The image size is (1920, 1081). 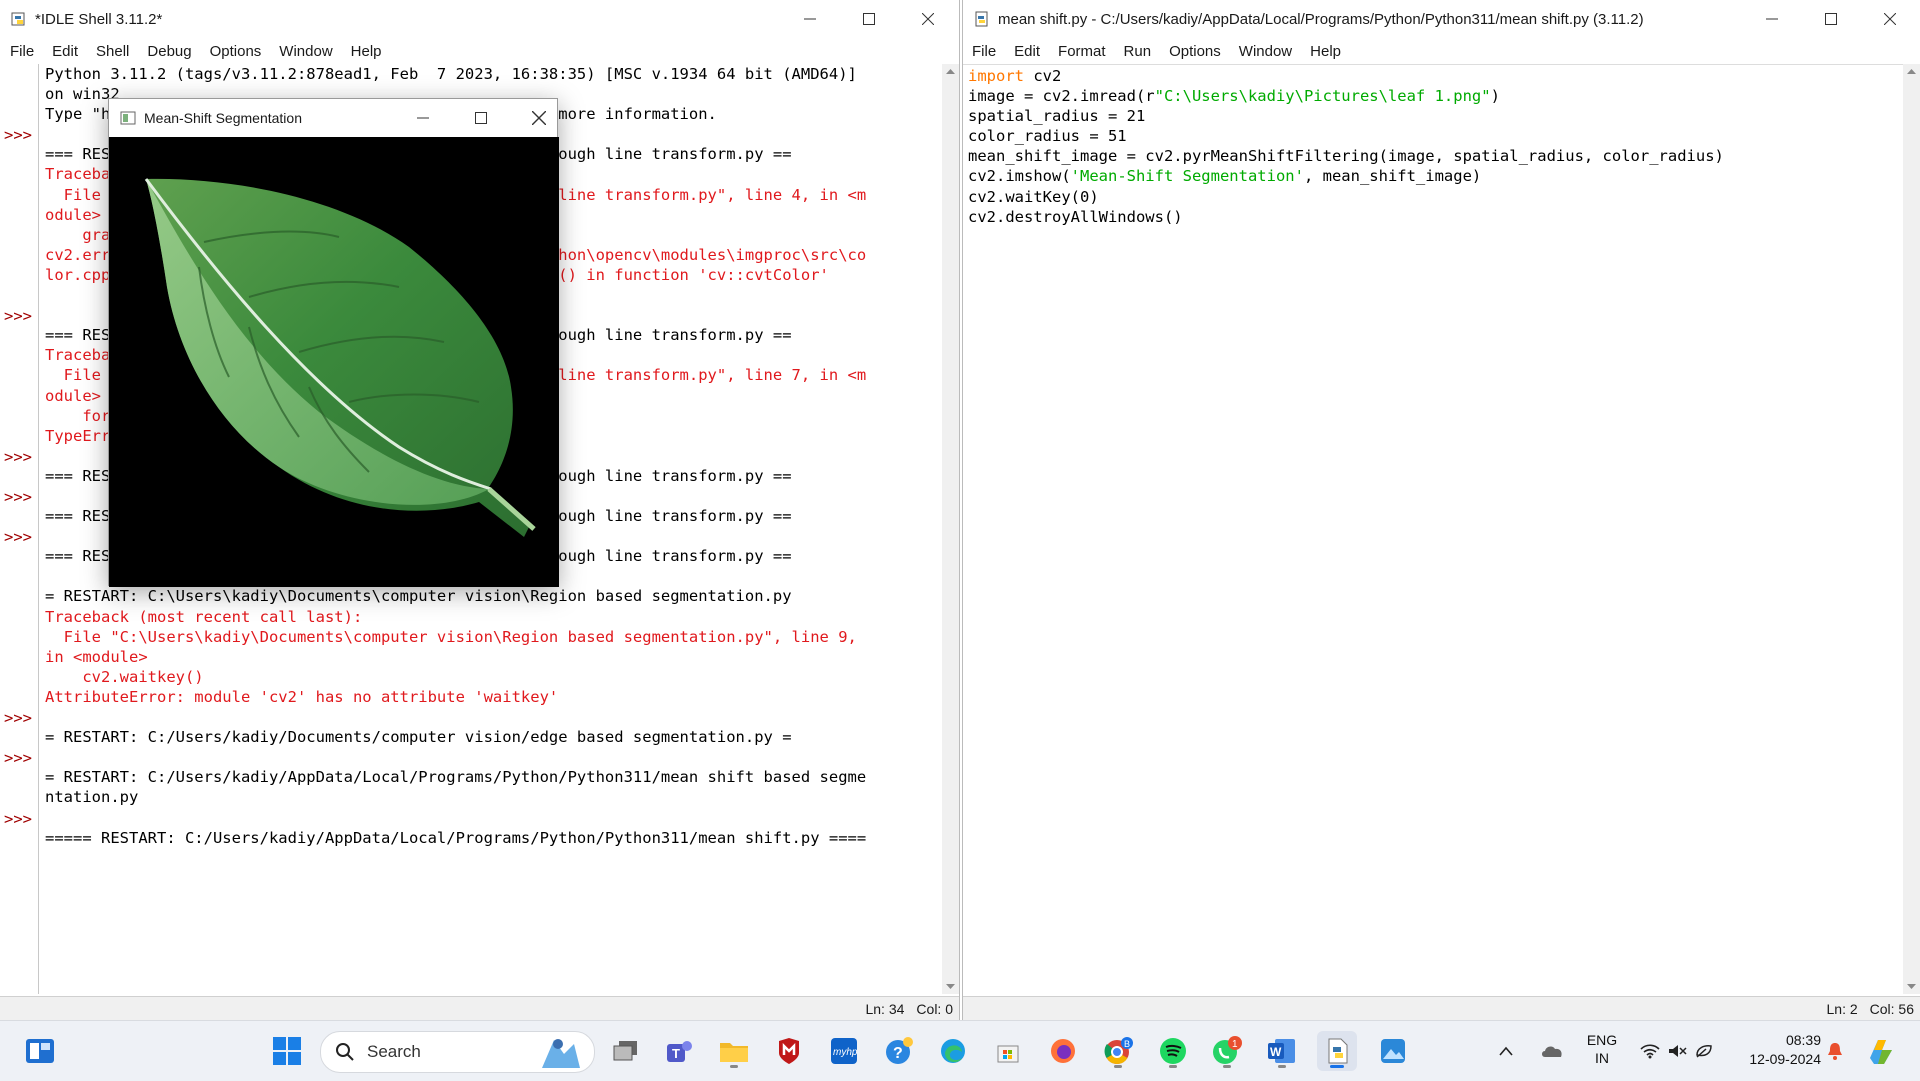 What do you see at coordinates (734, 1051) in the screenshot?
I see `taskbar-file-explorer` at bounding box center [734, 1051].